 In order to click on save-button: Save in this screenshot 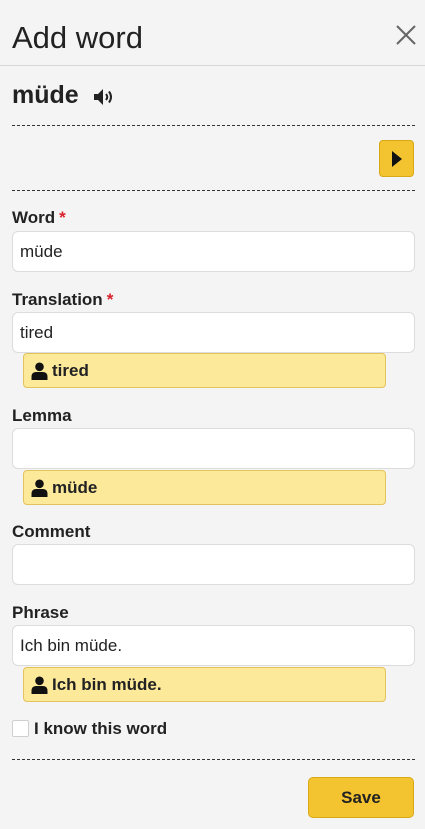, I will do `click(361, 797)`.